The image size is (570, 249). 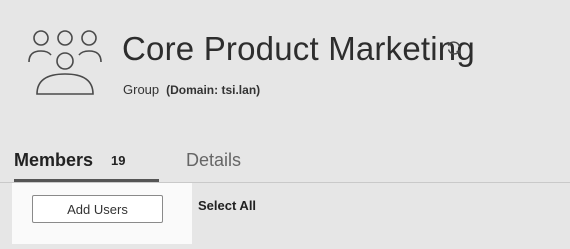 I want to click on select-all-link: Select All, so click(x=227, y=205).